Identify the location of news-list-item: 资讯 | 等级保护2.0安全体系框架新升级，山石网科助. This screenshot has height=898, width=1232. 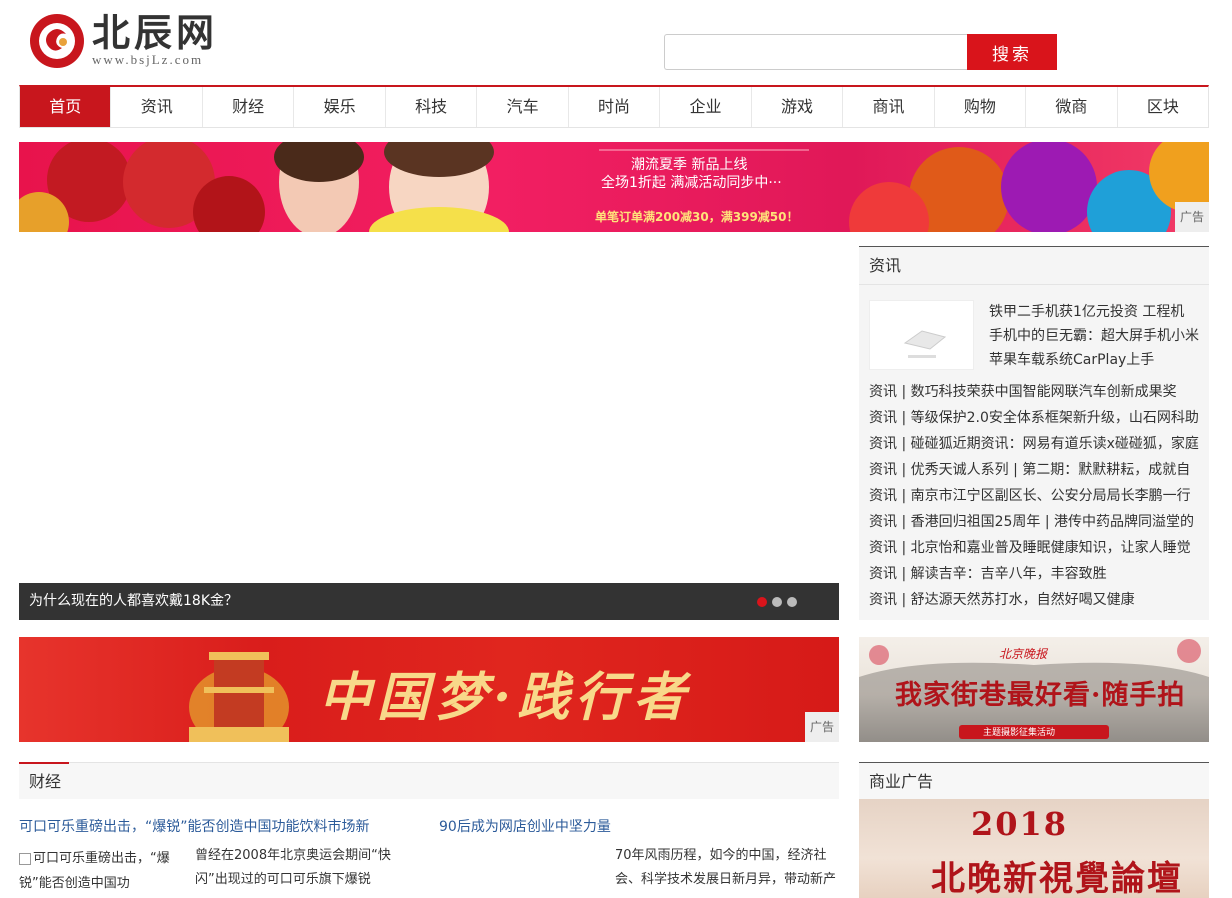
(1036, 418).